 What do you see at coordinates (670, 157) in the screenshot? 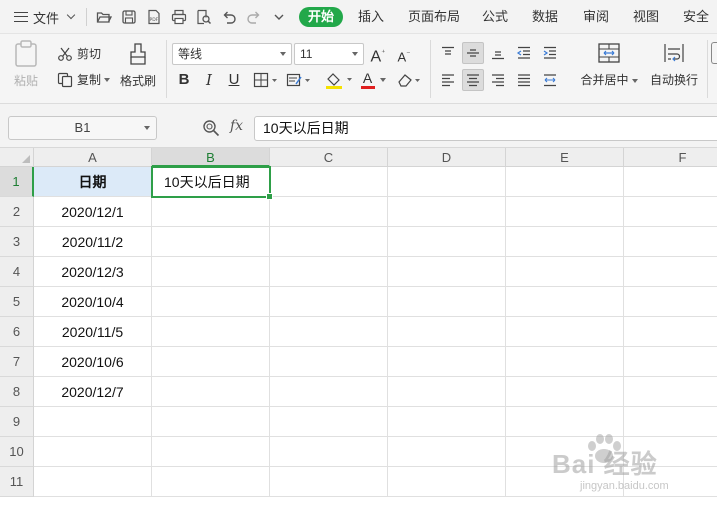
I see `column-header-f: F` at bounding box center [670, 157].